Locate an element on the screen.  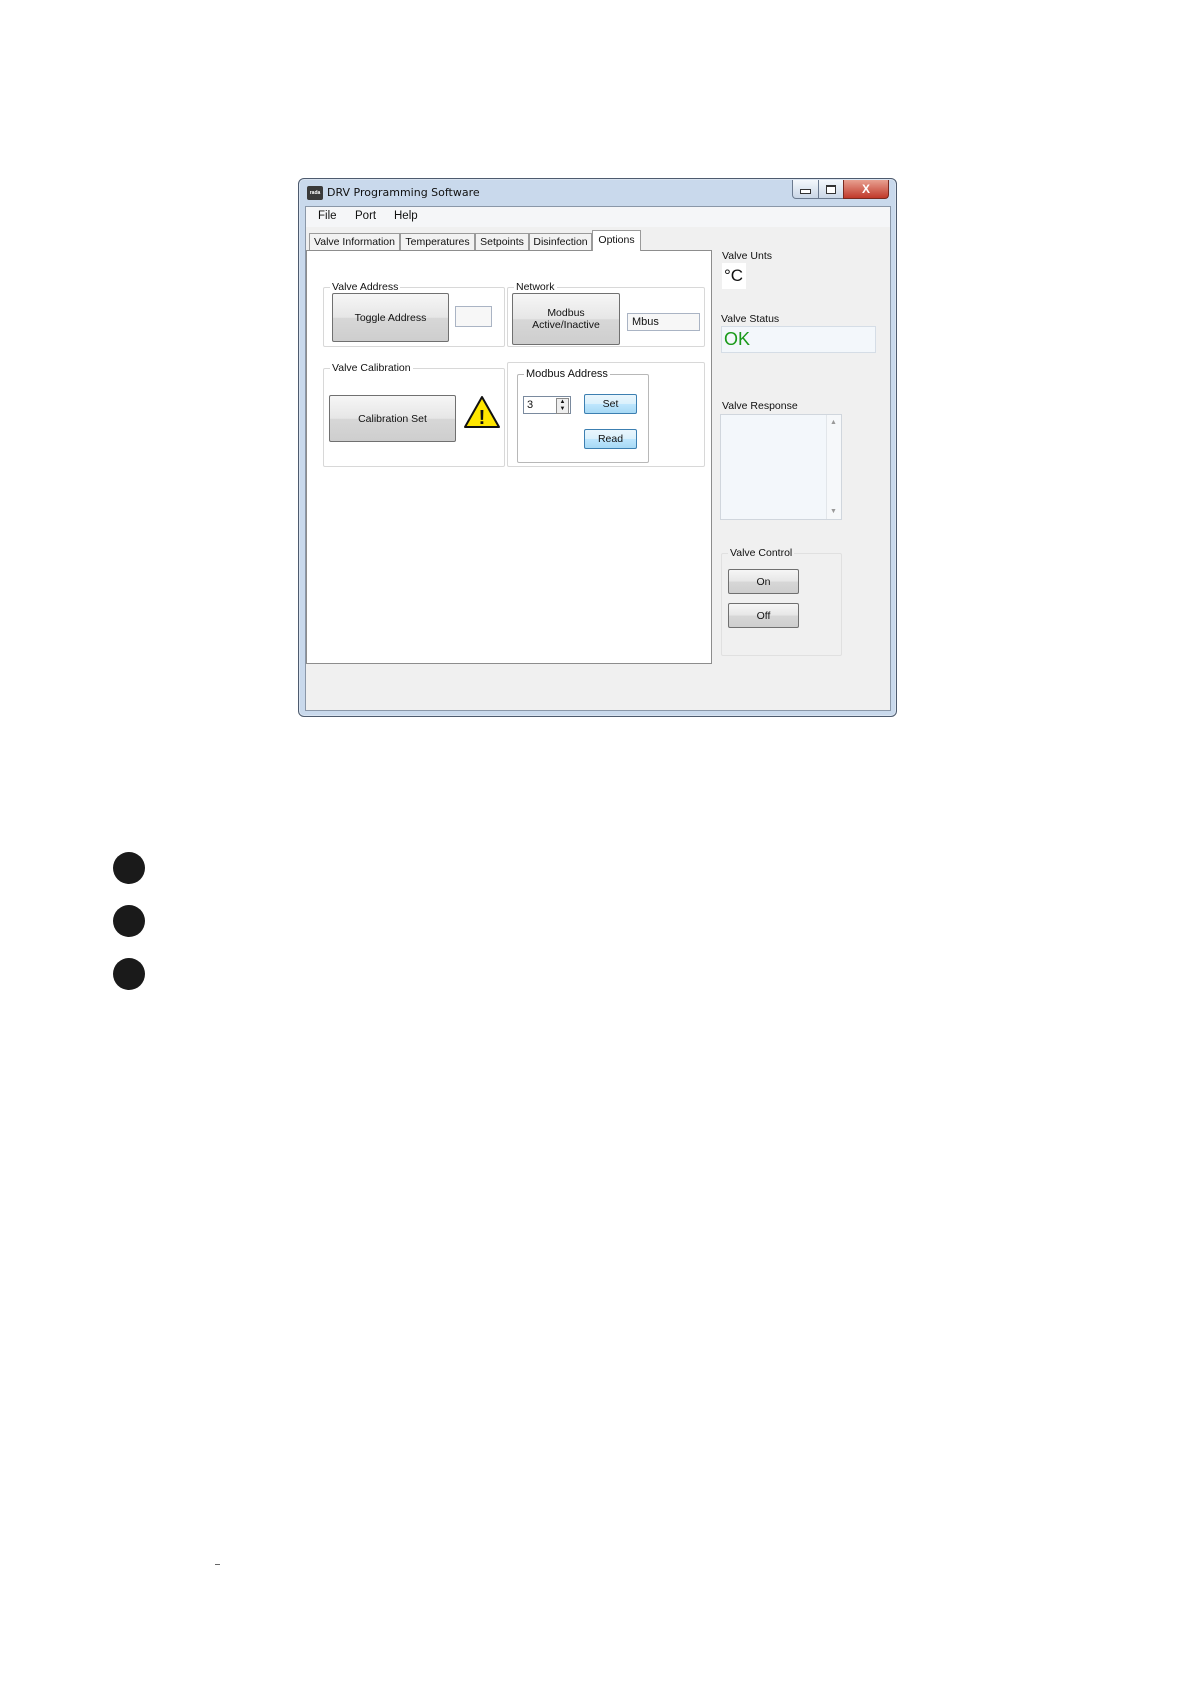
valve-control-legend: Valve Control is located at coordinates (761, 553).